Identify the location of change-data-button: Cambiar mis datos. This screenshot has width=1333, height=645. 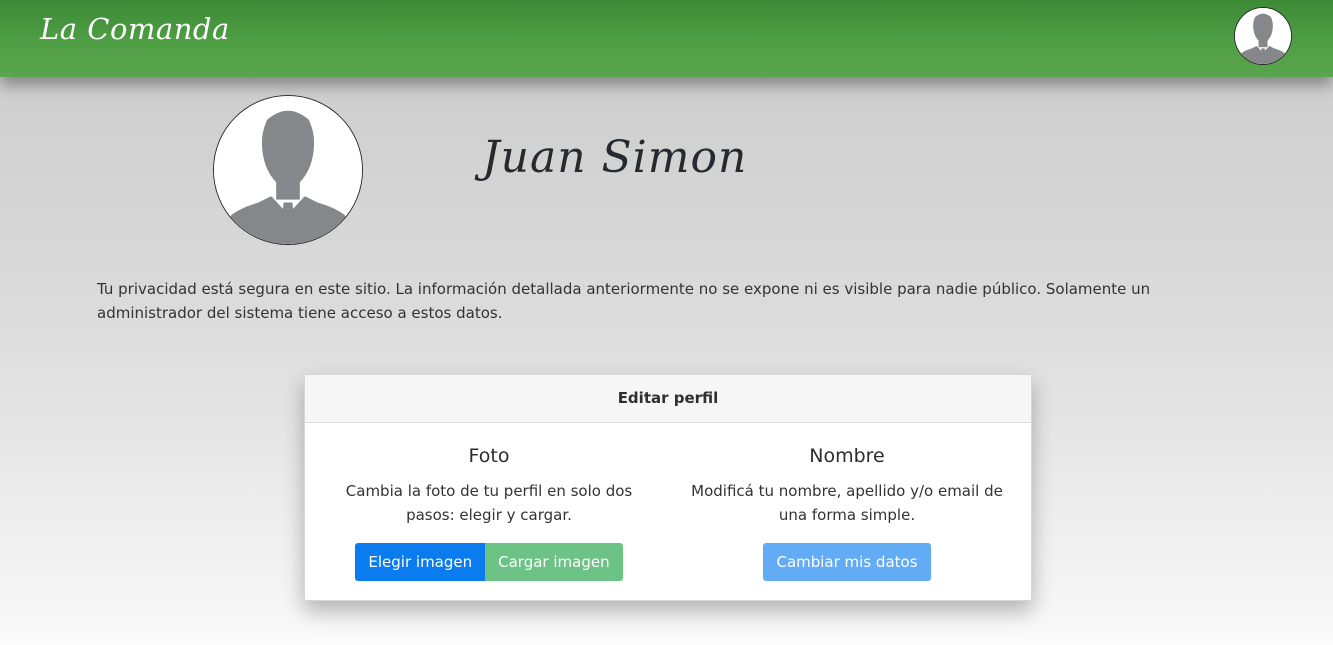
(847, 562).